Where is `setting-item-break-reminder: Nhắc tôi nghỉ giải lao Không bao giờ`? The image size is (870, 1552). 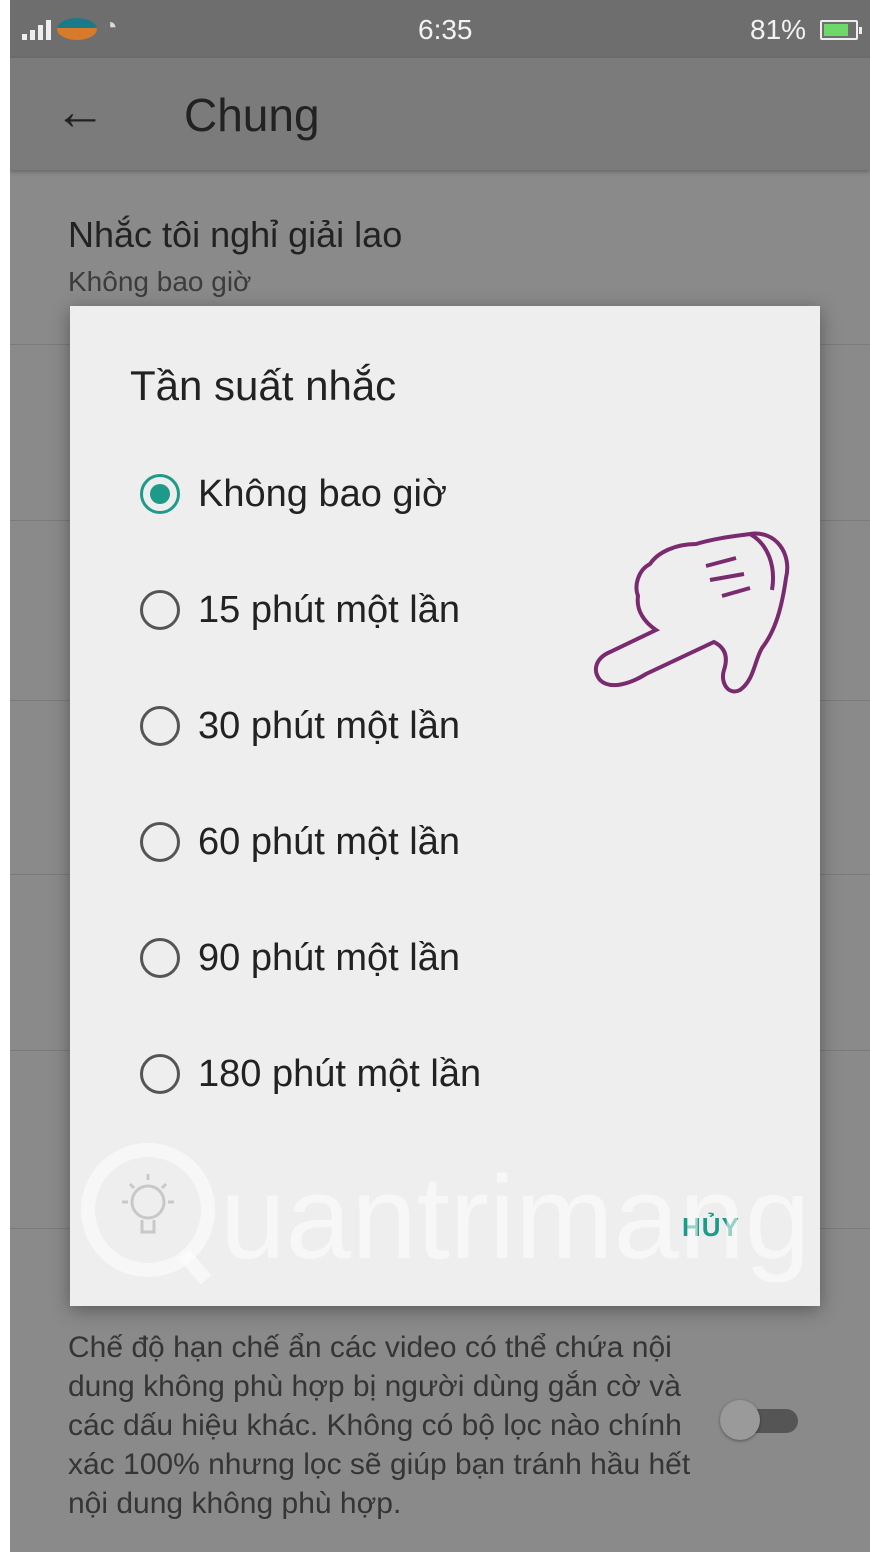 setting-item-break-reminder: Nhắc tôi nghỉ giải lao Không bao giờ is located at coordinates (468, 256).